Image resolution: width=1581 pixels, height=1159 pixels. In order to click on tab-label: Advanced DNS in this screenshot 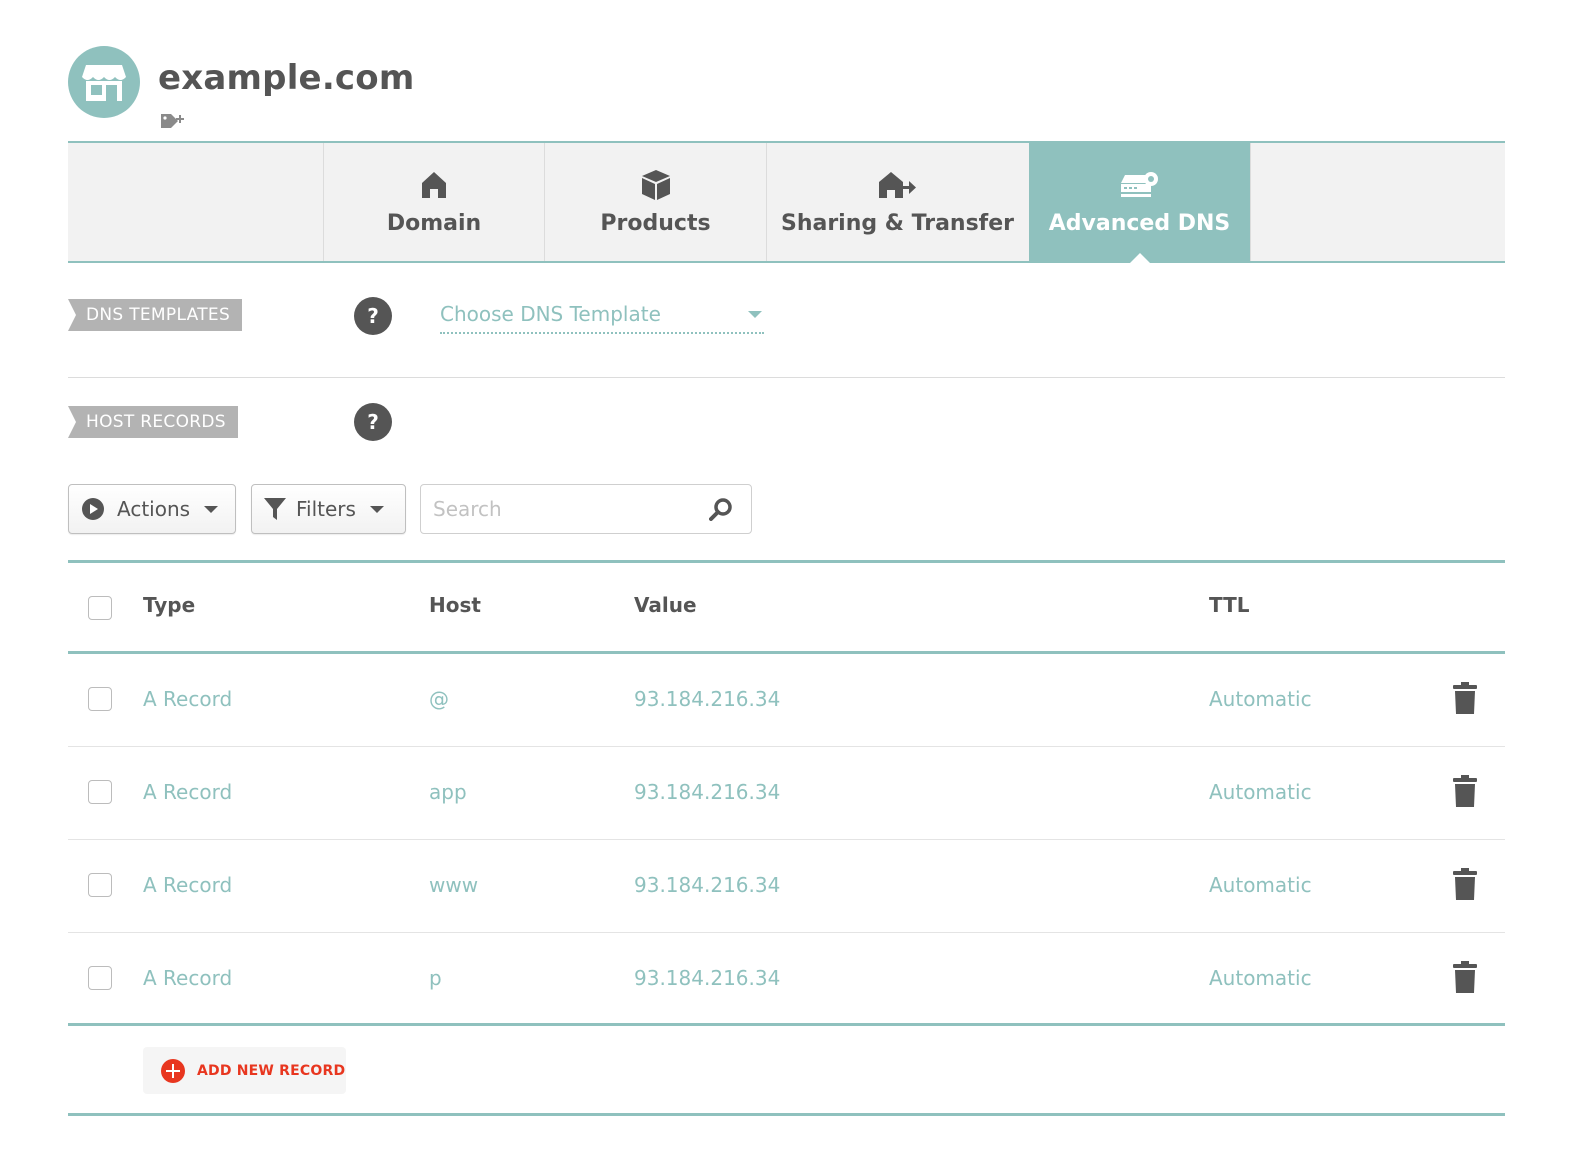, I will do `click(1139, 223)`.